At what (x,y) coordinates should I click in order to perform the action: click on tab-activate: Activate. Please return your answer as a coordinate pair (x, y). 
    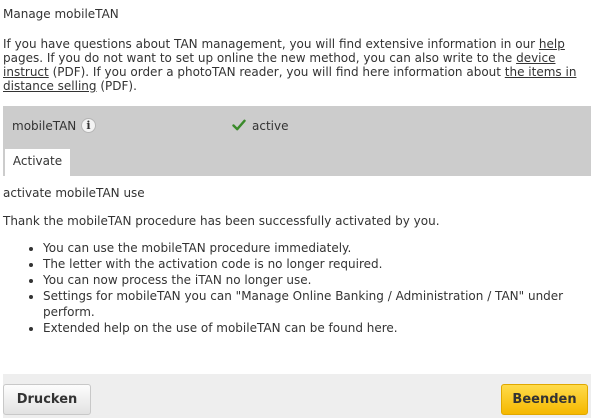
    Looking at the image, I should click on (37, 162).